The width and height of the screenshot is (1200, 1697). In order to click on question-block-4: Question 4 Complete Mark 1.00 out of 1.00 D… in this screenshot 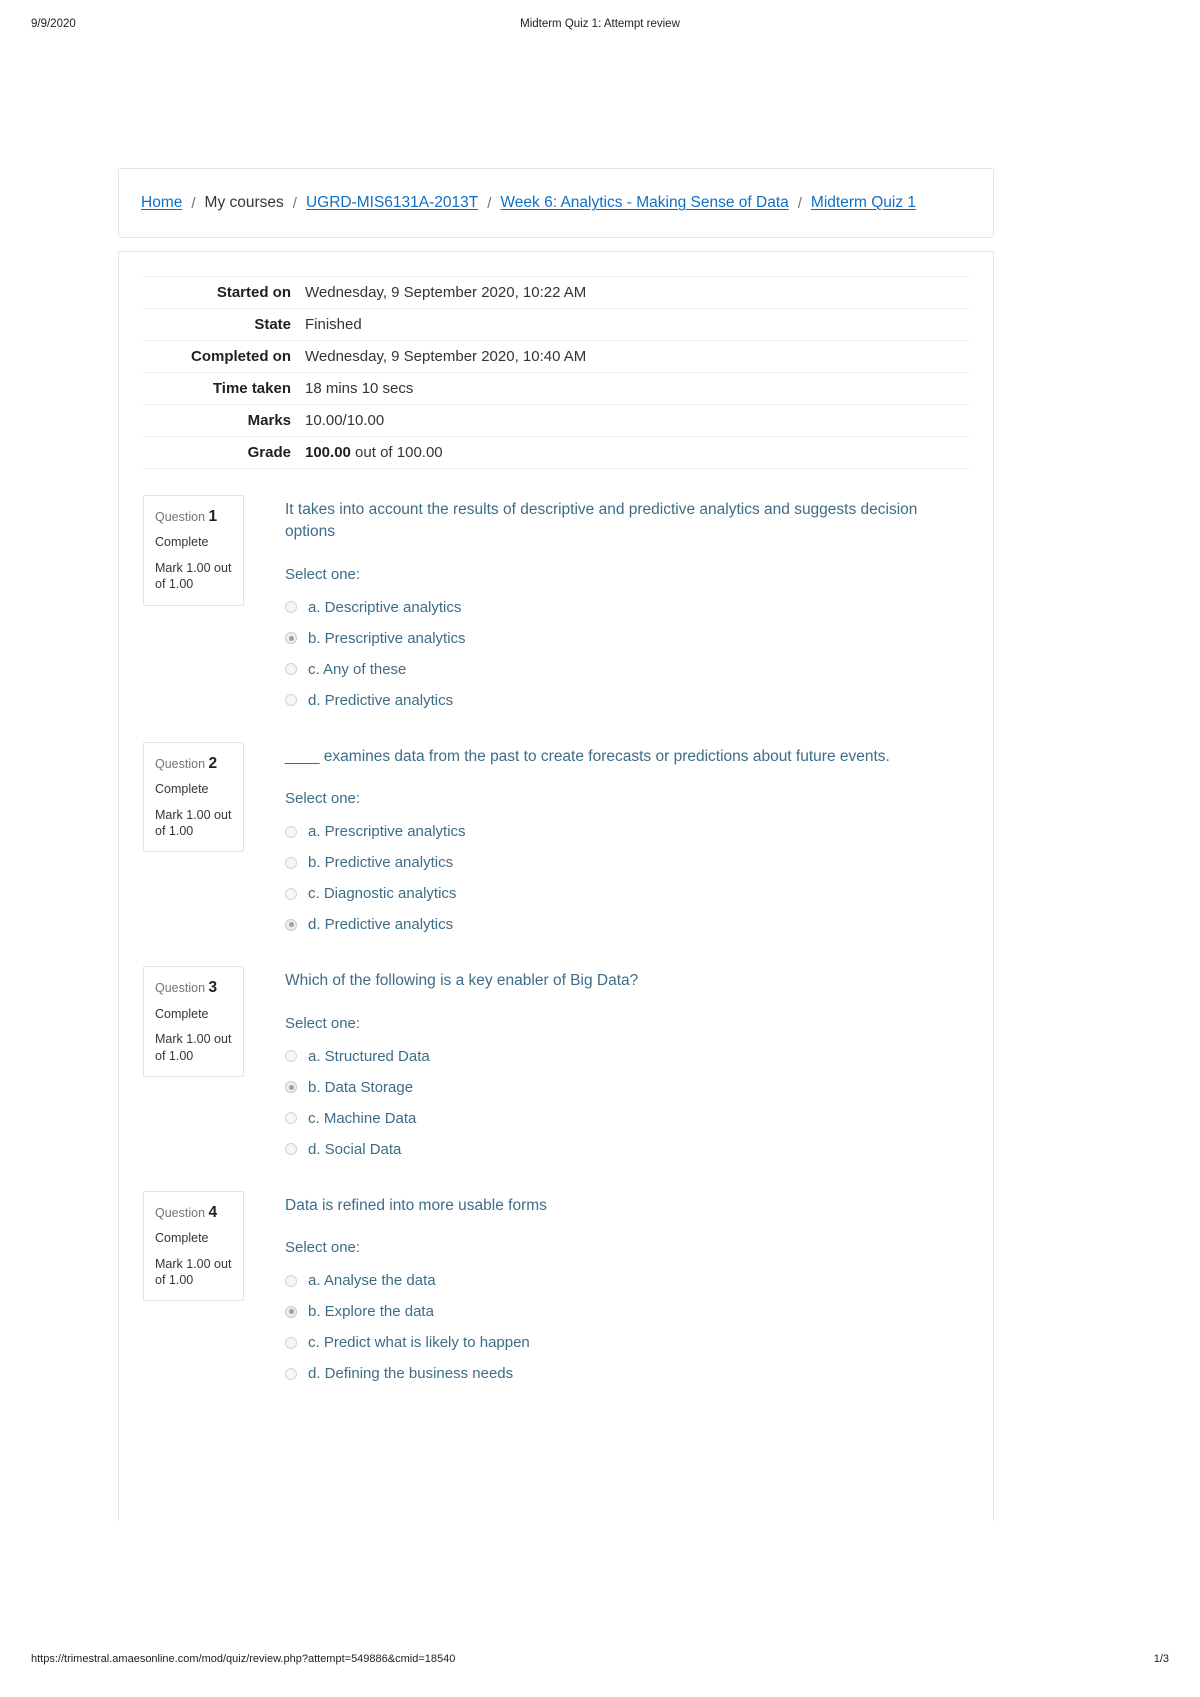, I will do `click(556, 1289)`.